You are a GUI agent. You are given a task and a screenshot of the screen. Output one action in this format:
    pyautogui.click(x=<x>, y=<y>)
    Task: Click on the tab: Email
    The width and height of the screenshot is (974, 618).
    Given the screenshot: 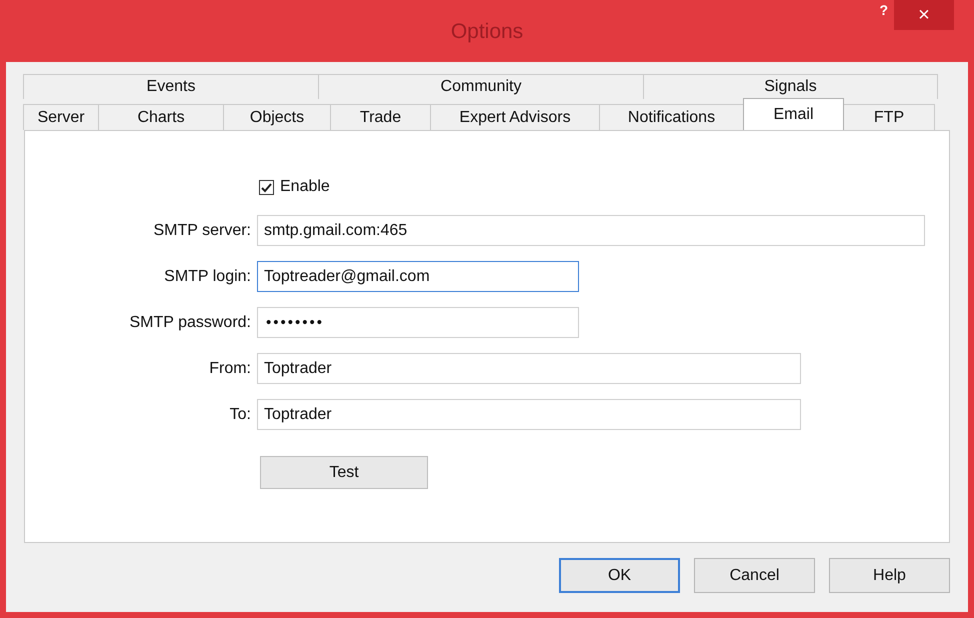 What is the action you would take?
    pyautogui.click(x=793, y=114)
    